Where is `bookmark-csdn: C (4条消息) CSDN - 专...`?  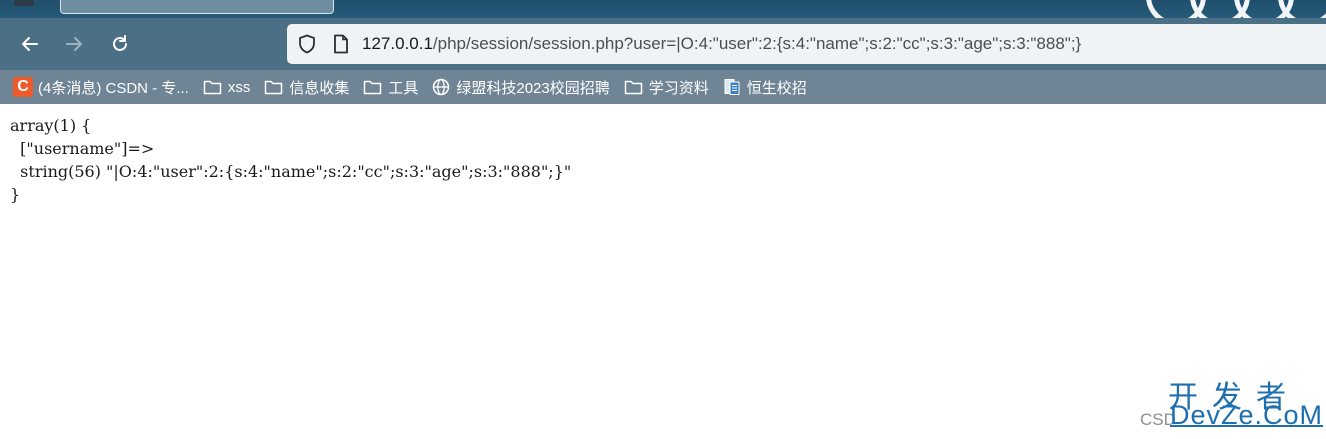
bookmark-csdn: C (4条消息) CSDN - 专... is located at coordinates (101, 87).